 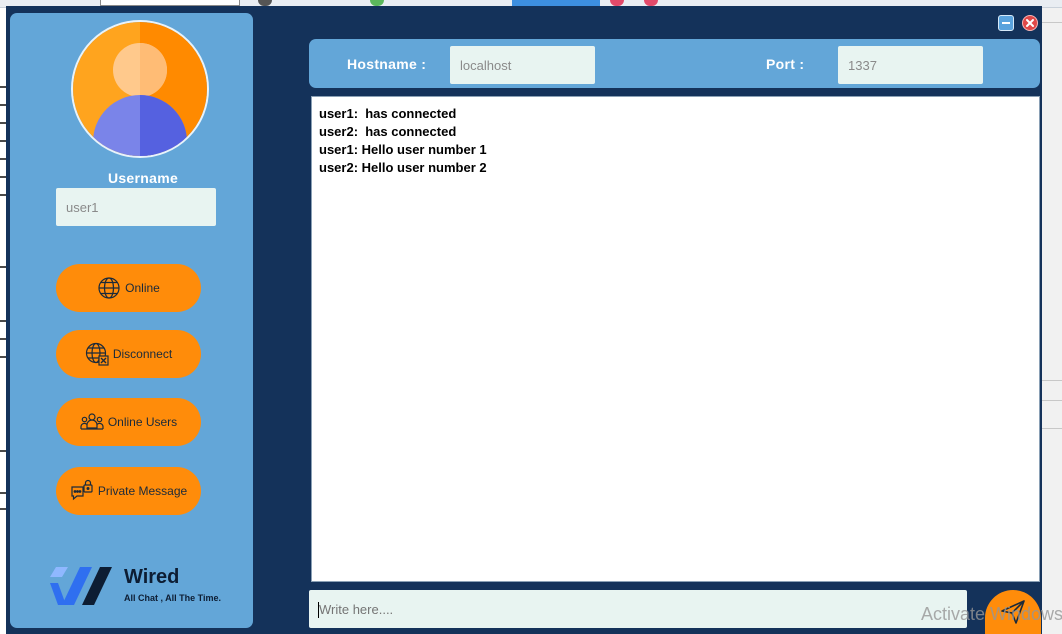 I want to click on text-caret, so click(x=318, y=610).